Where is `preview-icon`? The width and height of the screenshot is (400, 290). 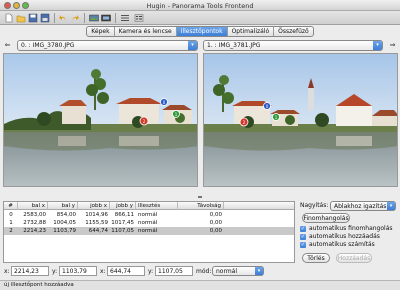 preview-icon is located at coordinates (94, 18).